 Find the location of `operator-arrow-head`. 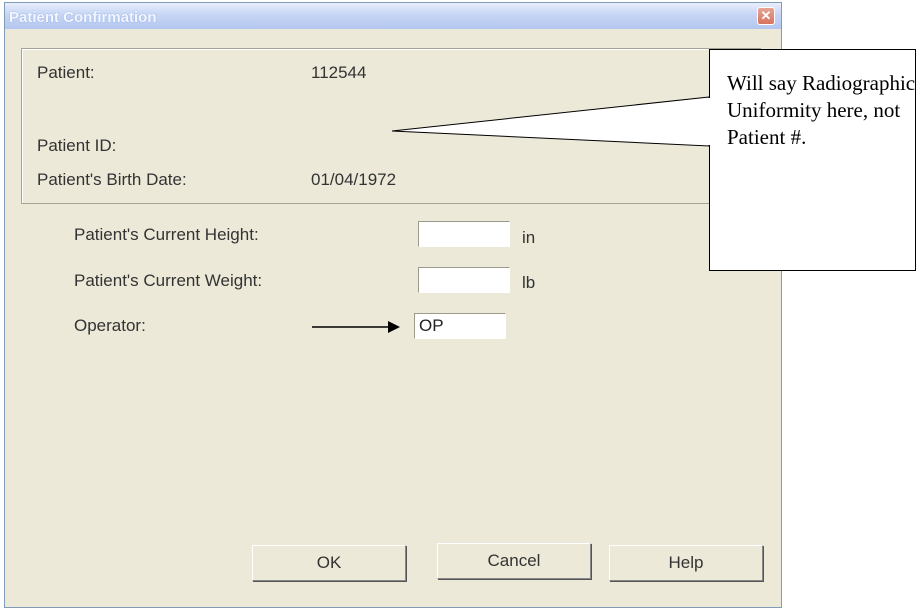

operator-arrow-head is located at coordinates (394, 327).